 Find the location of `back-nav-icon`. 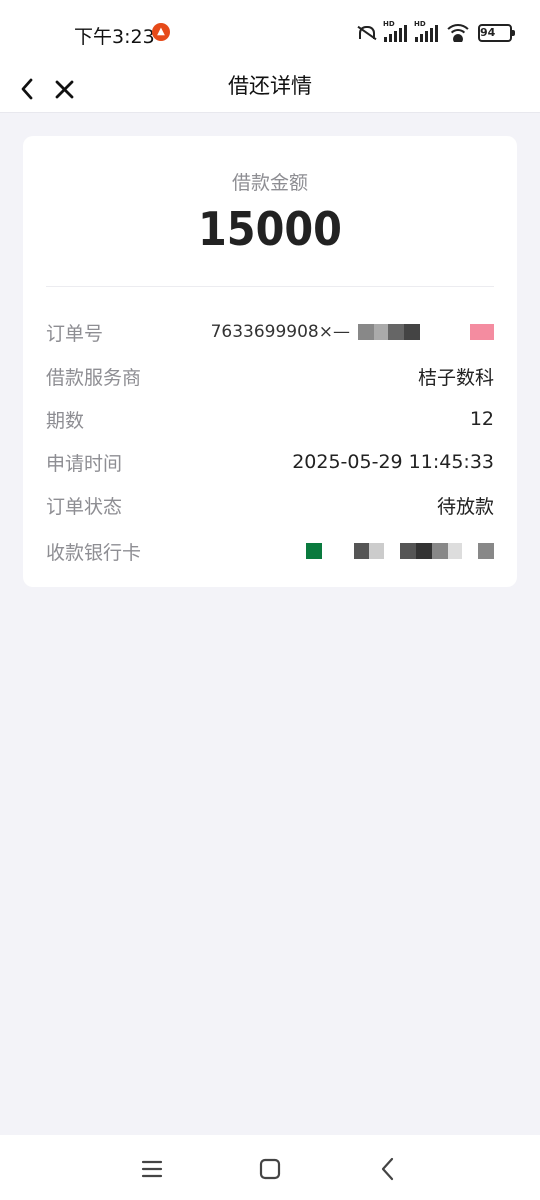

back-nav-icon is located at coordinates (387, 1169).